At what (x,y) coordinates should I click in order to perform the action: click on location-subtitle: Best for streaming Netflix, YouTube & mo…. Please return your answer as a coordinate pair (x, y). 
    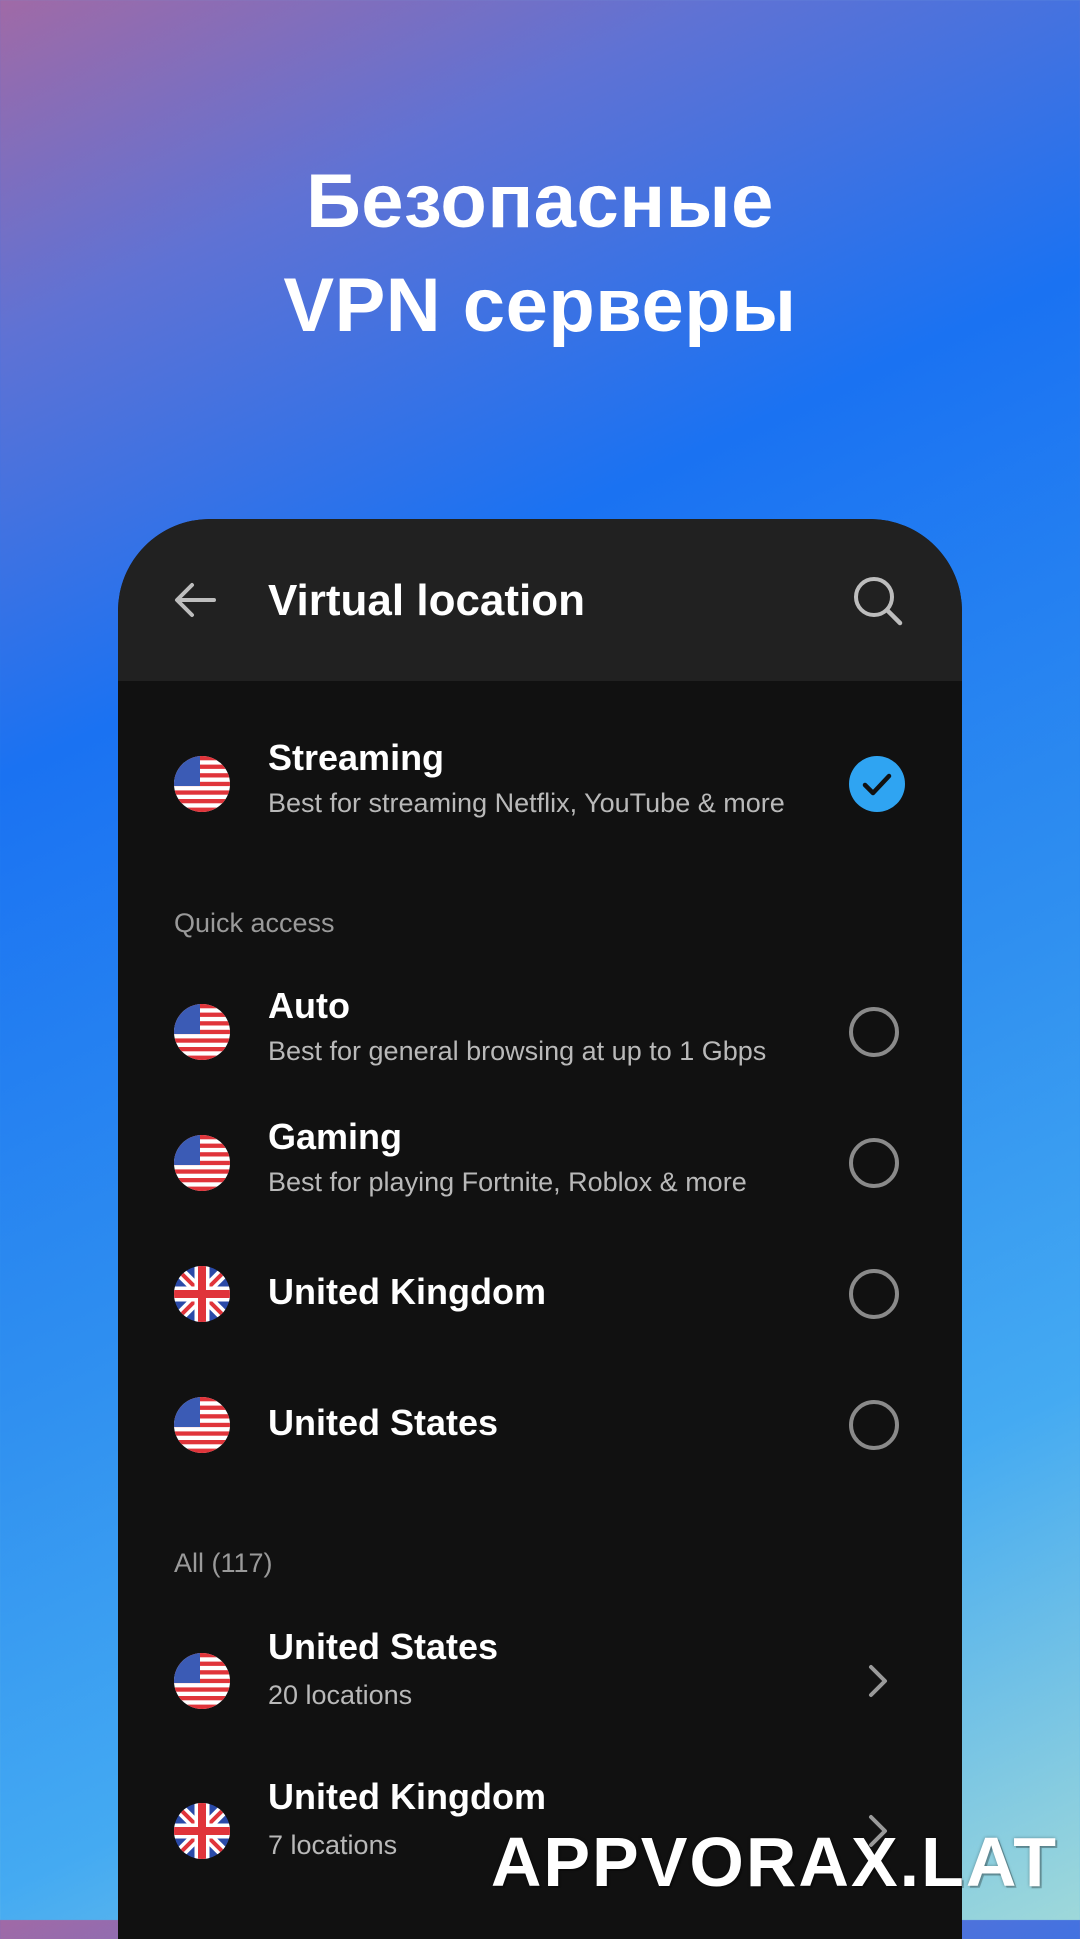
    Looking at the image, I should click on (526, 803).